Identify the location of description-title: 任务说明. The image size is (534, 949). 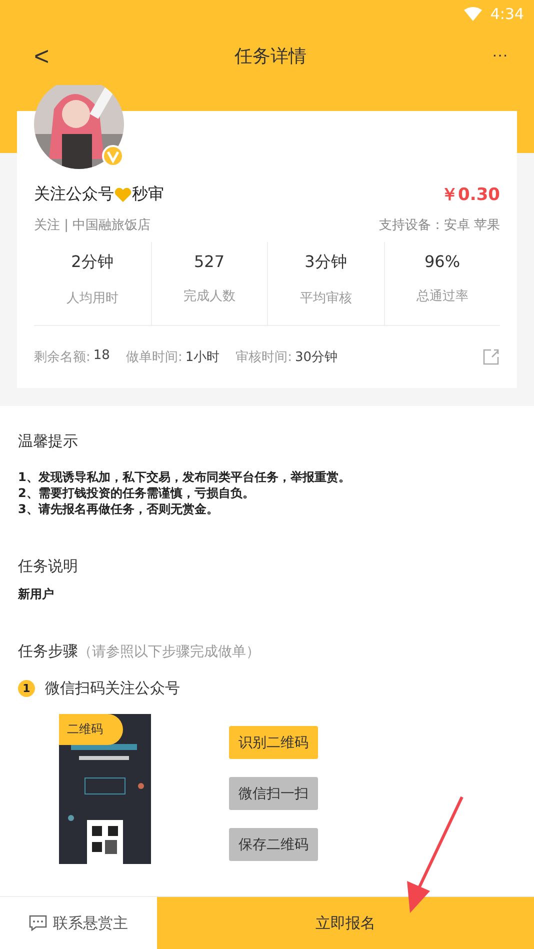
(48, 566).